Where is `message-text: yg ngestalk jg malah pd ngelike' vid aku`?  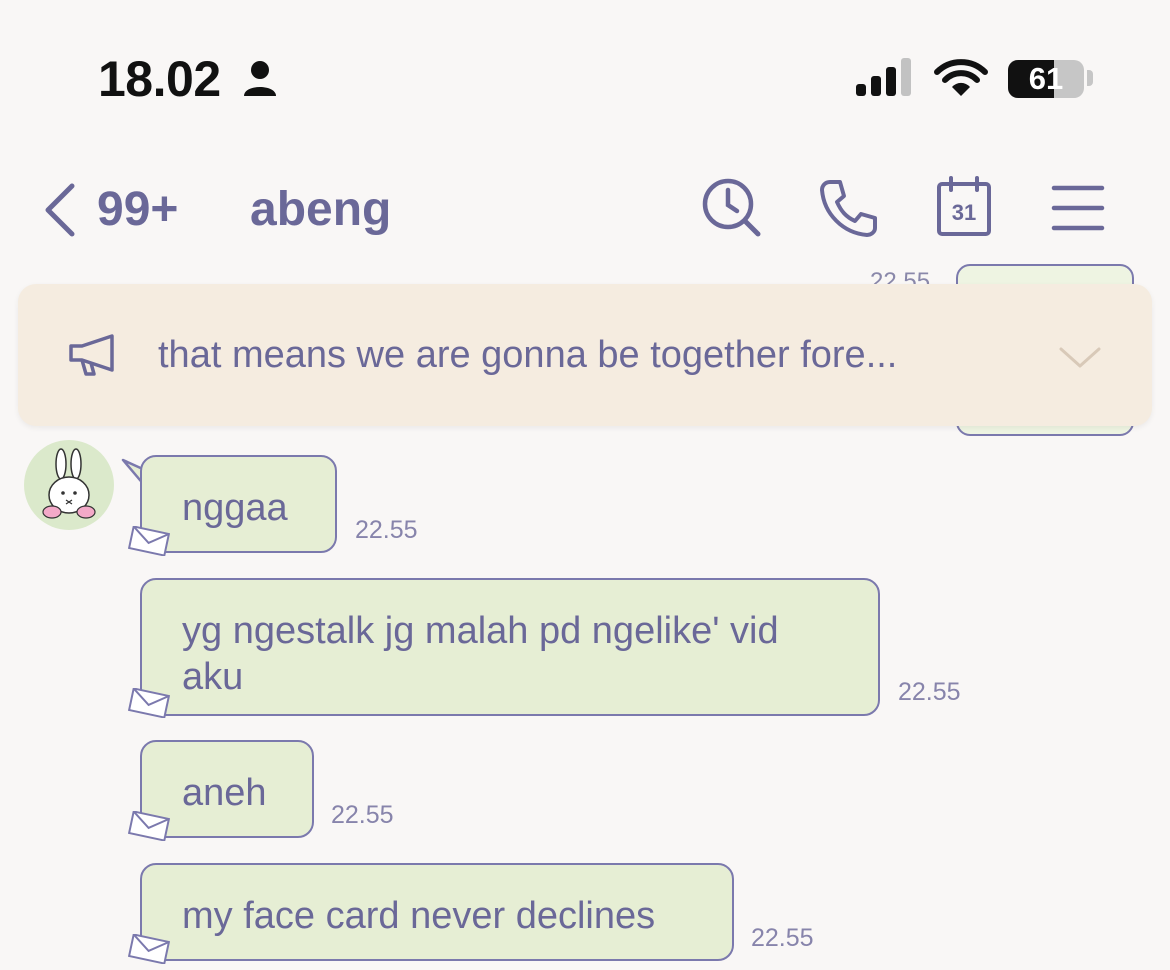
message-text: yg ngestalk jg malah pd ngelike' vid aku is located at coordinates (480, 654).